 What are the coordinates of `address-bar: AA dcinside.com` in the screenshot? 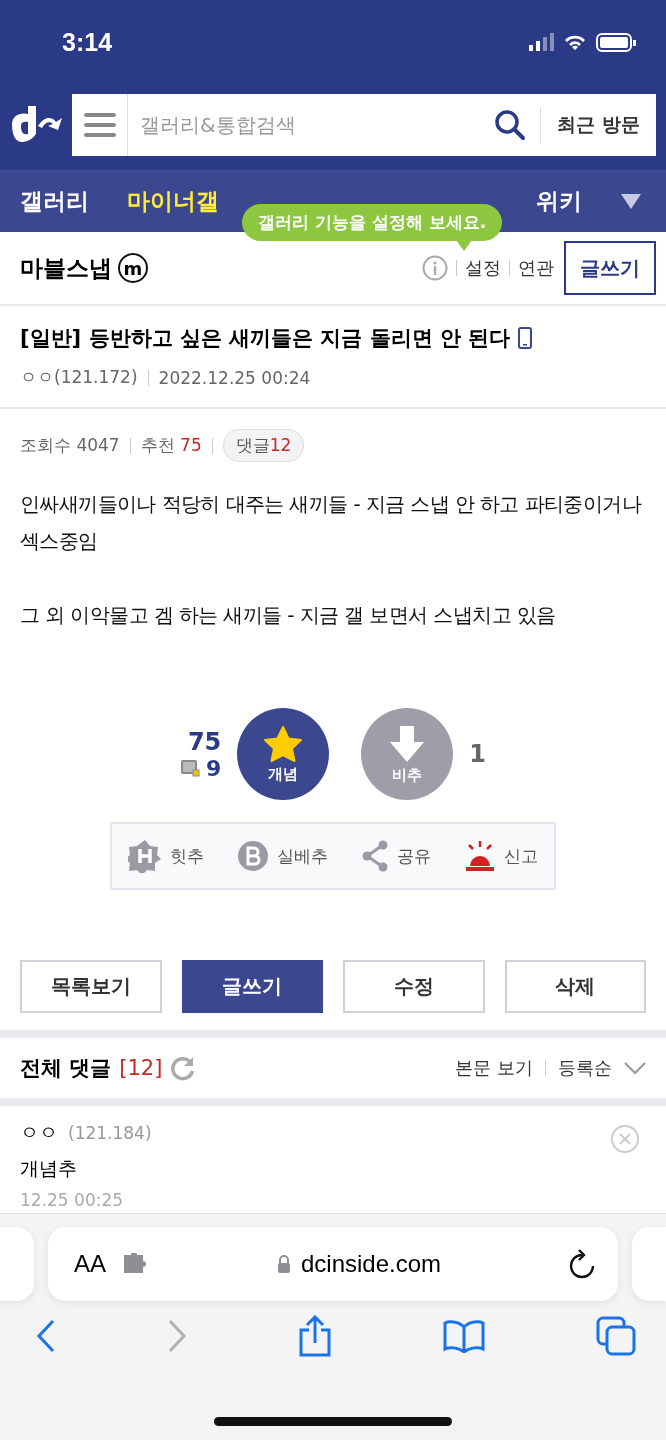 It's located at (333, 1264).